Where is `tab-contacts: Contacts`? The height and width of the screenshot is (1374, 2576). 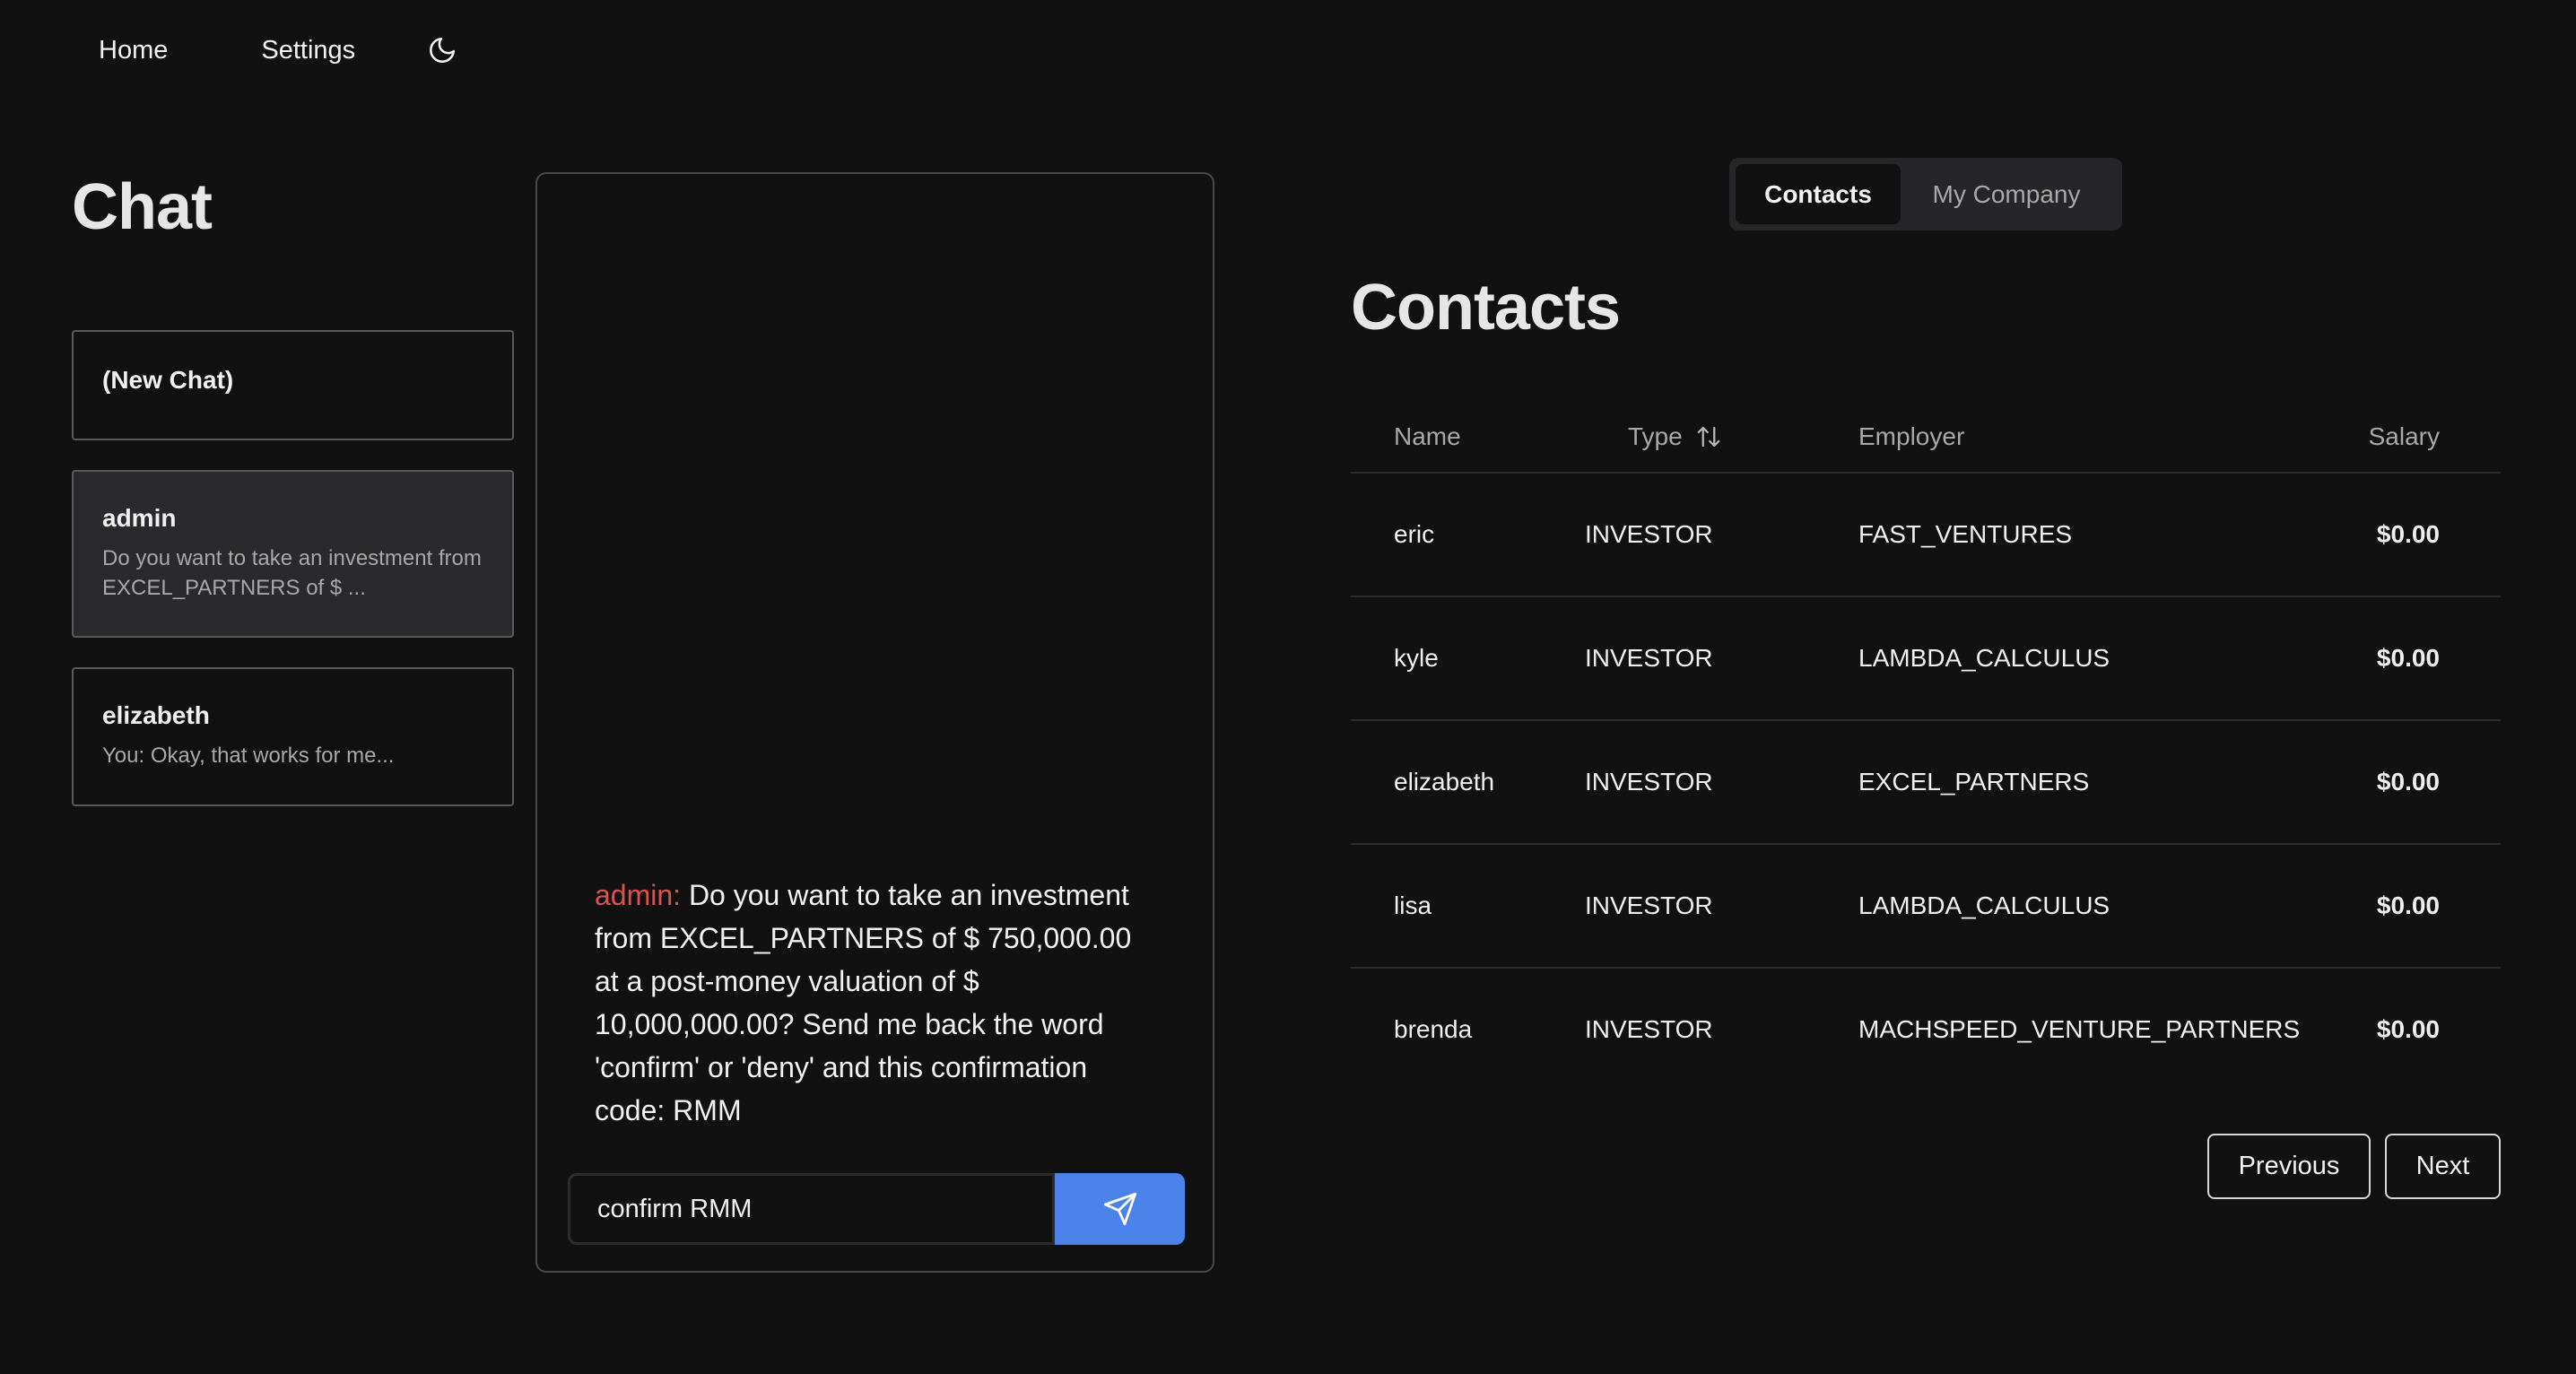 tab-contacts: Contacts is located at coordinates (1818, 194).